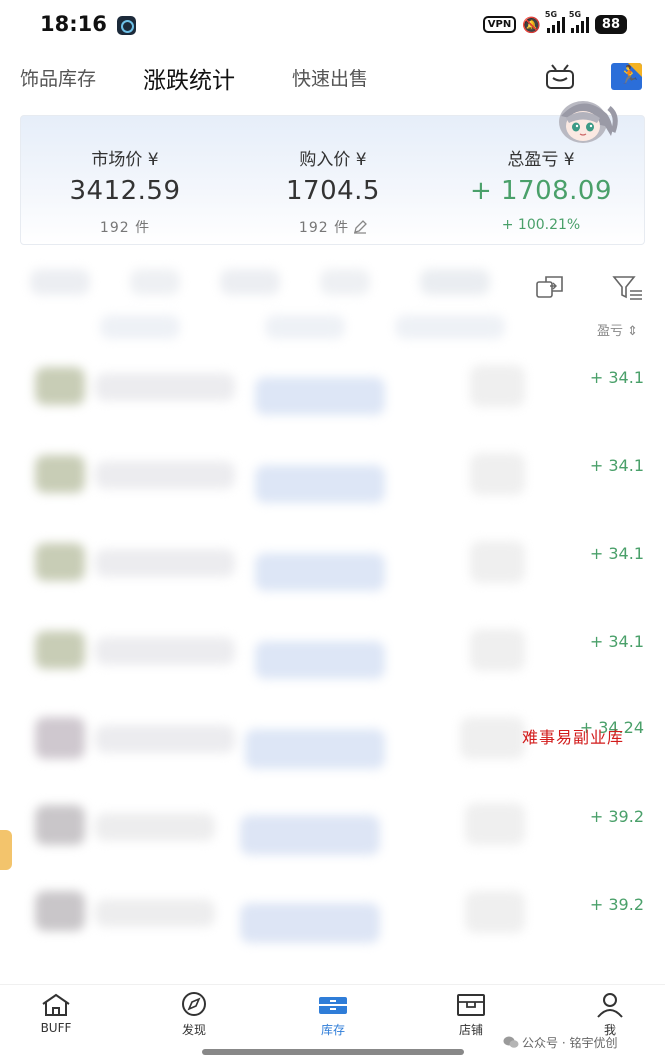  I want to click on tab-inventory: 饰品库存, so click(58, 77).